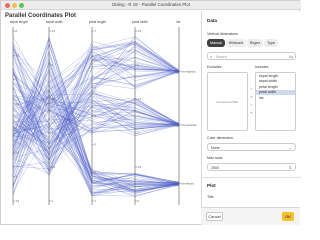  Describe the element at coordinates (211, 185) in the screenshot. I see `plot-section-title: Plot` at that location.